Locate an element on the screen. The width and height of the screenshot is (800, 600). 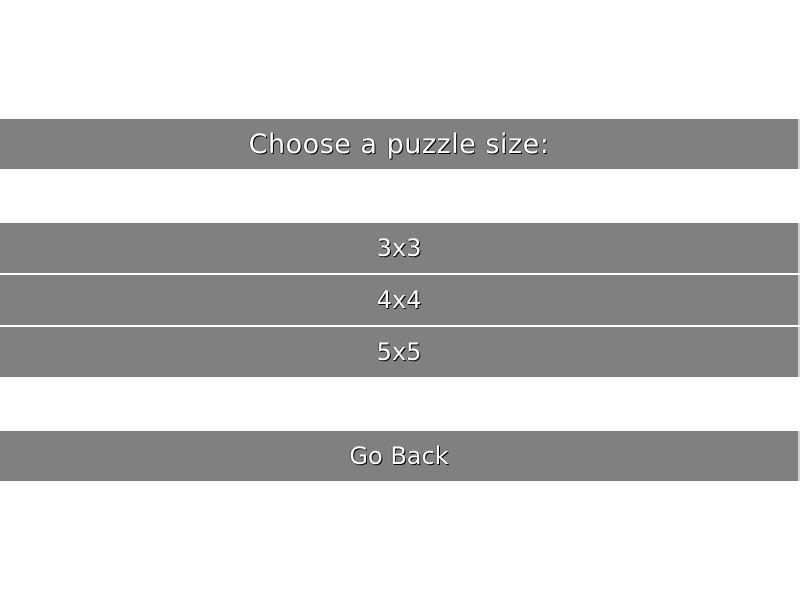
size-option-4x4-button: 4x4 is located at coordinates (400, 300).